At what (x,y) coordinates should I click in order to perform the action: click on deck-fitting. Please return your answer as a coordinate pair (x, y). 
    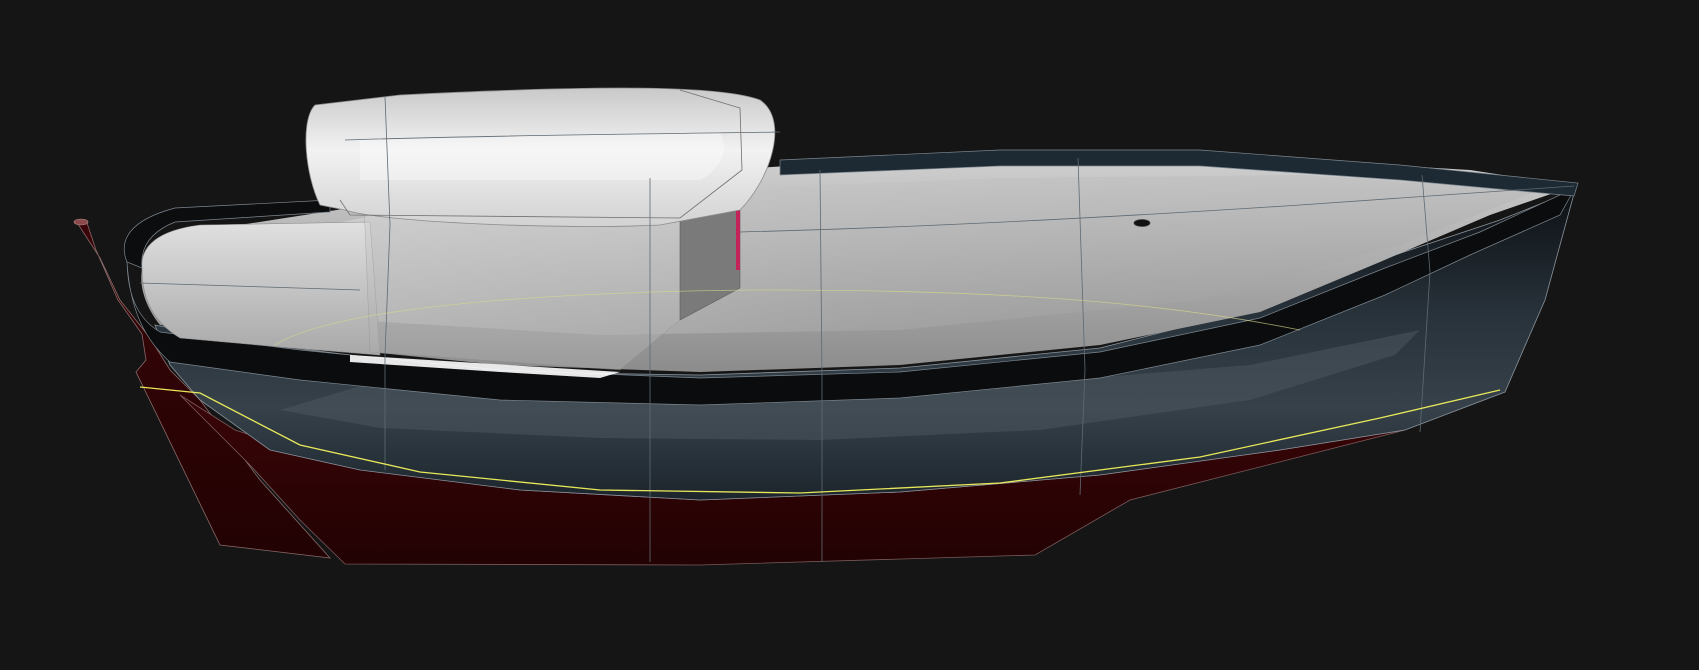
    Looking at the image, I should click on (1142, 223).